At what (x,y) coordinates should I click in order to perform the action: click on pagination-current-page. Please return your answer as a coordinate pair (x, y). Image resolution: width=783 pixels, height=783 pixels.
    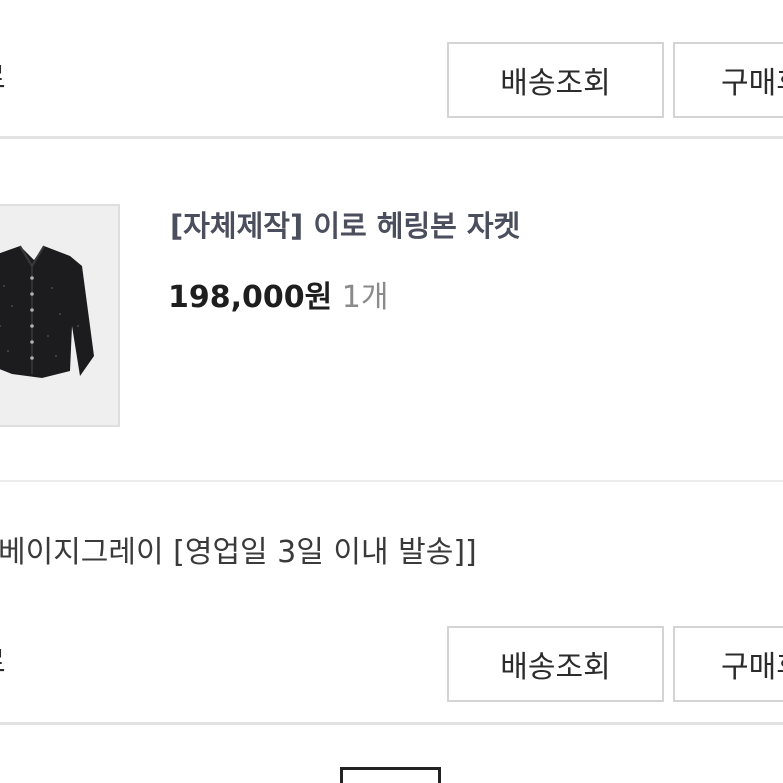
    Looking at the image, I should click on (390, 775).